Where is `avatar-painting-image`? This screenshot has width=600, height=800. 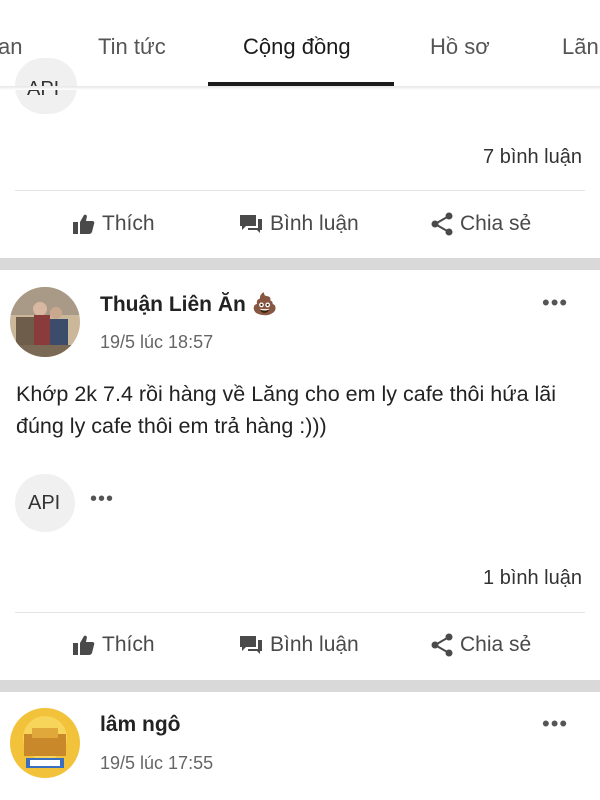
avatar-painting-image is located at coordinates (45, 322).